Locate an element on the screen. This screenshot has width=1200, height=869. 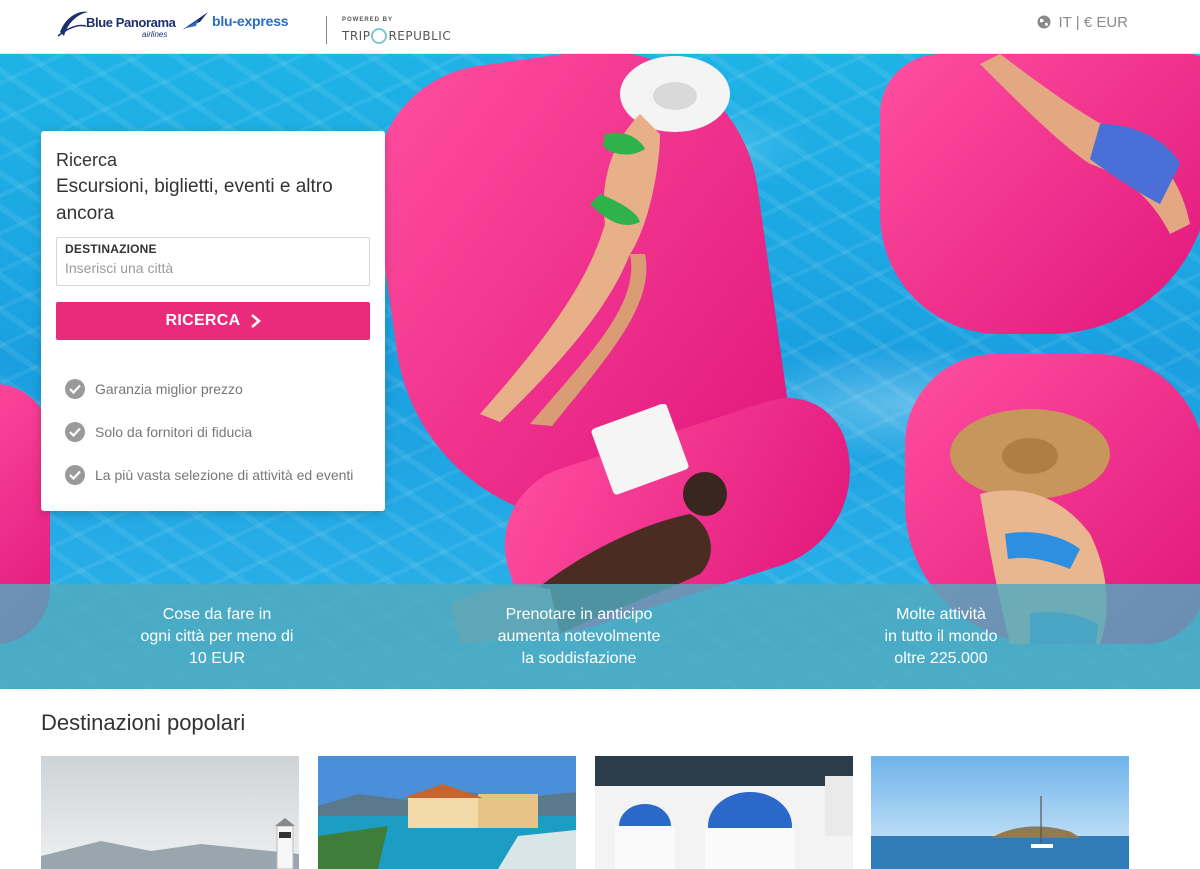
trip-republic-left: TRIP is located at coordinates (356, 36).